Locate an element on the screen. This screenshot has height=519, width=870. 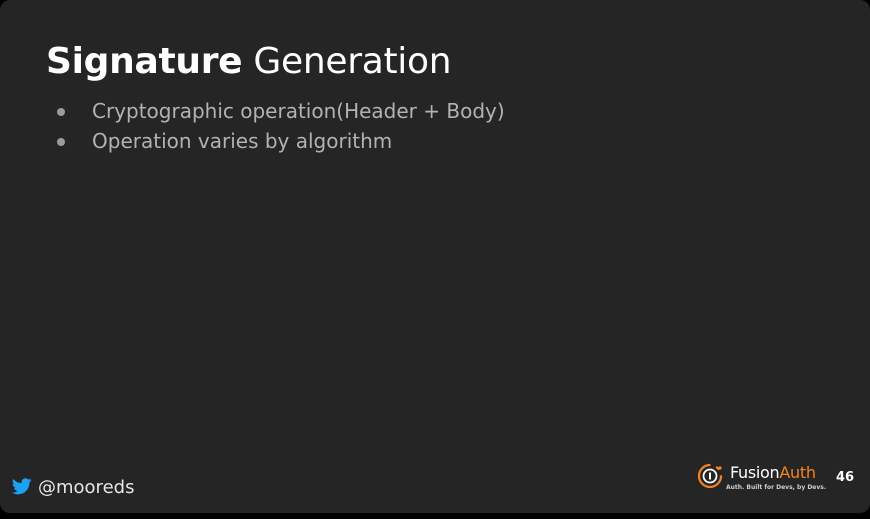
bullet-text: Cryptographic operation(Header + Body) is located at coordinates (298, 111).